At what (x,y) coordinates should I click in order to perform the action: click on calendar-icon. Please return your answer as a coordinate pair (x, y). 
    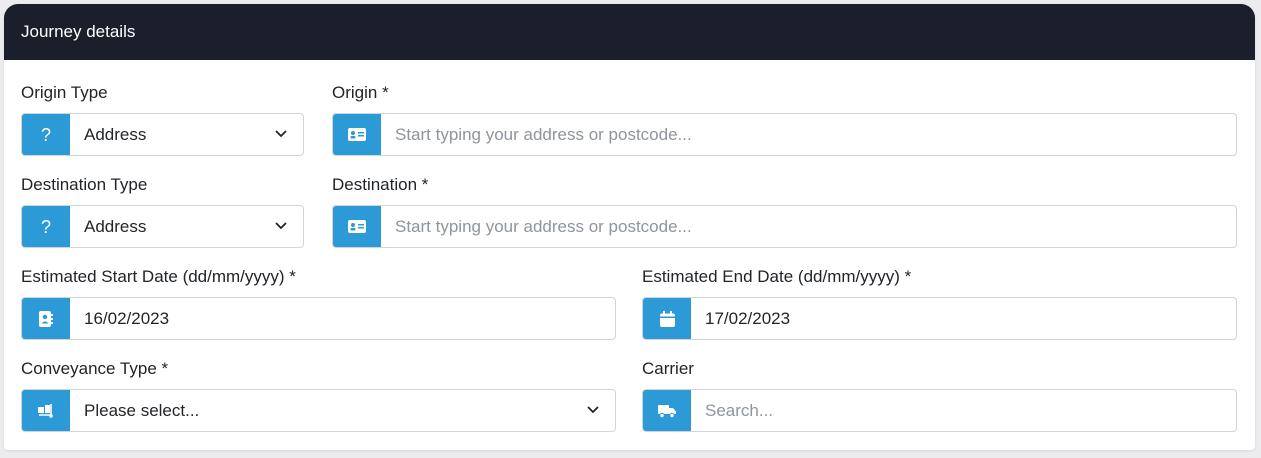
    Looking at the image, I should click on (667, 318).